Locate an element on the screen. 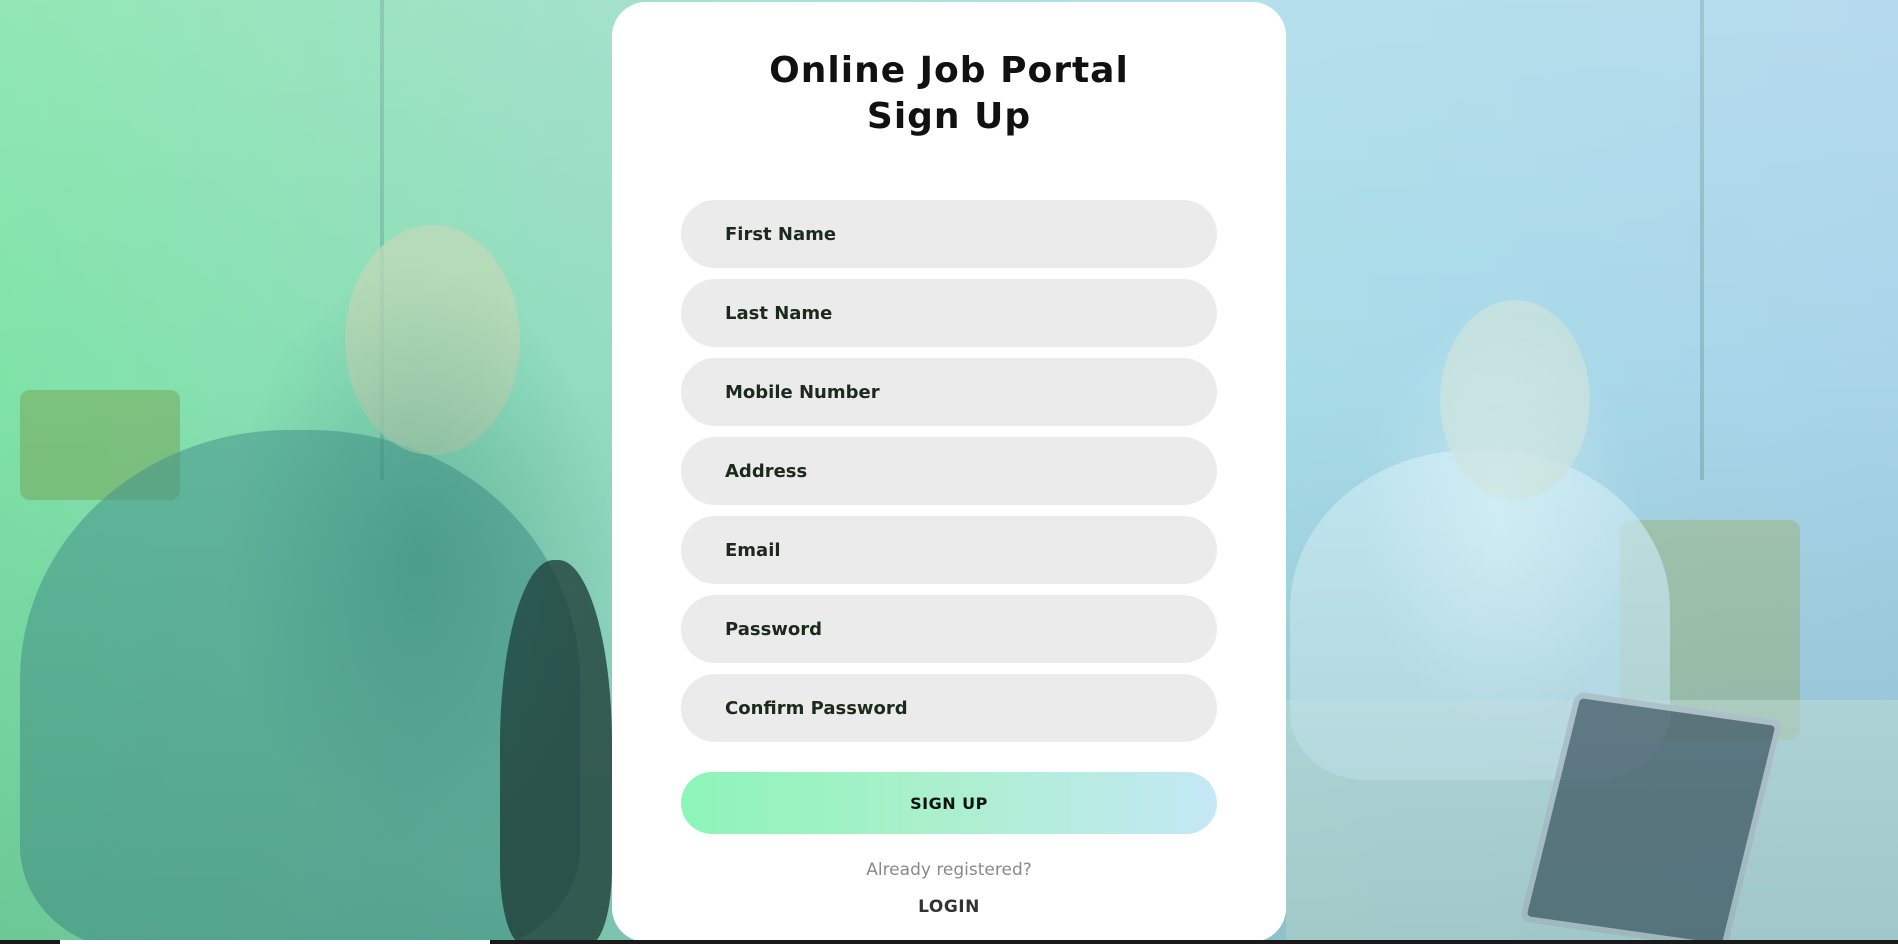 This screenshot has width=1898, height=944. signup-button: SIGN UP is located at coordinates (949, 803).